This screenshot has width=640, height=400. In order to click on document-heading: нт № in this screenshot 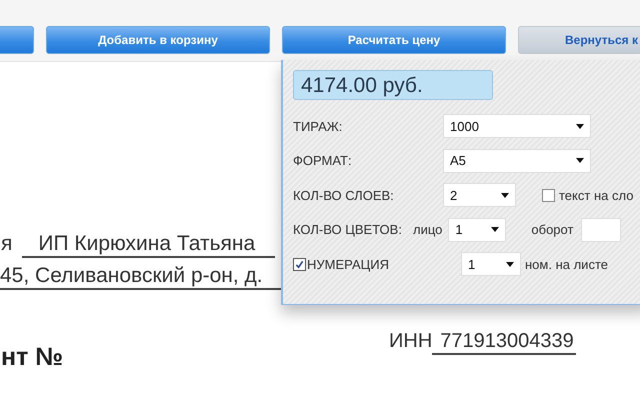, I will do `click(32, 357)`.